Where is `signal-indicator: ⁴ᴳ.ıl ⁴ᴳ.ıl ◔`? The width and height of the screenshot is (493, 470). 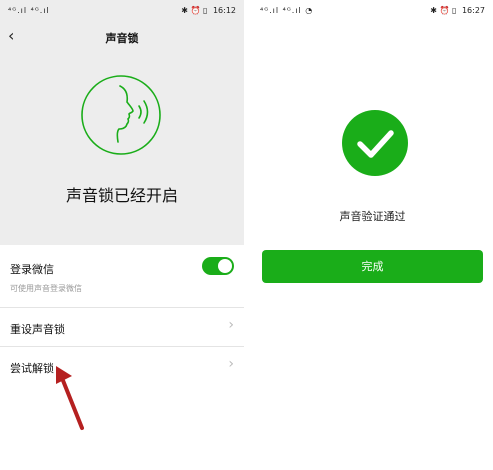 signal-indicator: ⁴ᴳ.ıl ⁴ᴳ.ıl ◔ is located at coordinates (287, 10).